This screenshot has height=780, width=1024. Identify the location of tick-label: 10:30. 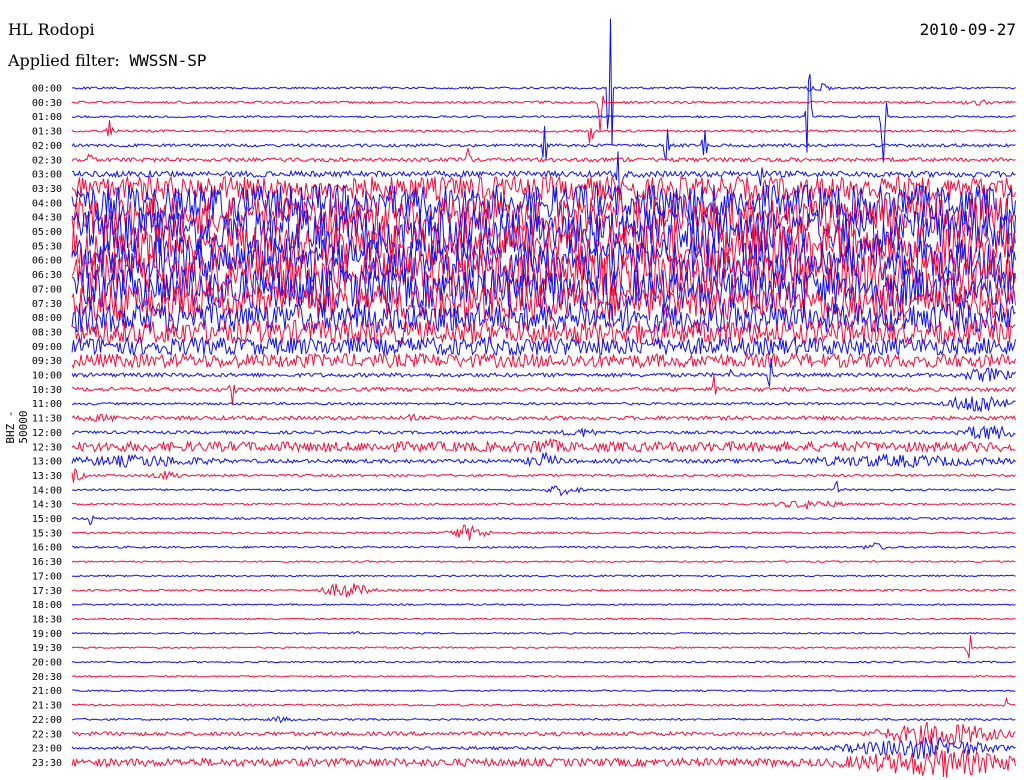
(47, 390).